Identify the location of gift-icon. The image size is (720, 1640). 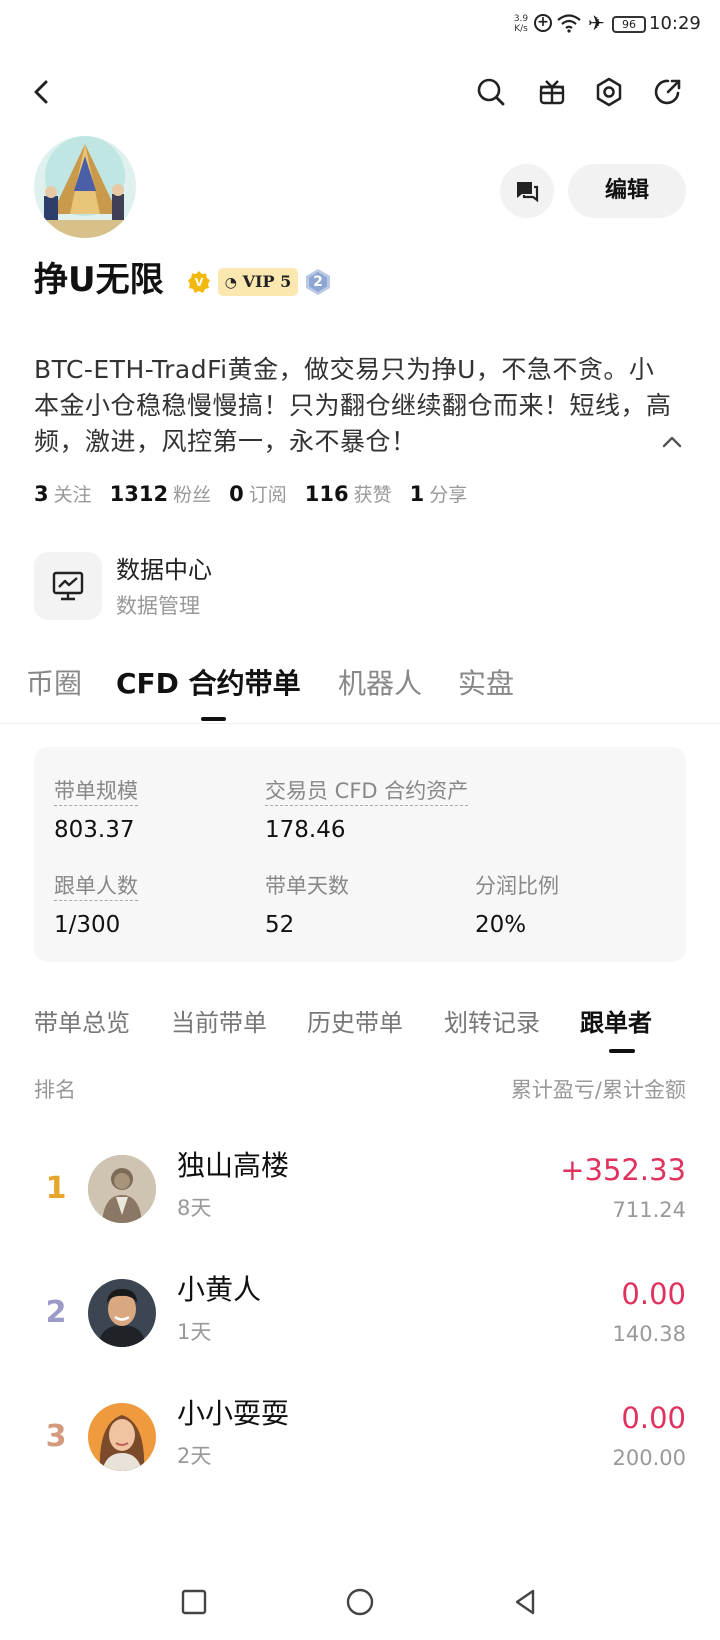
(552, 92).